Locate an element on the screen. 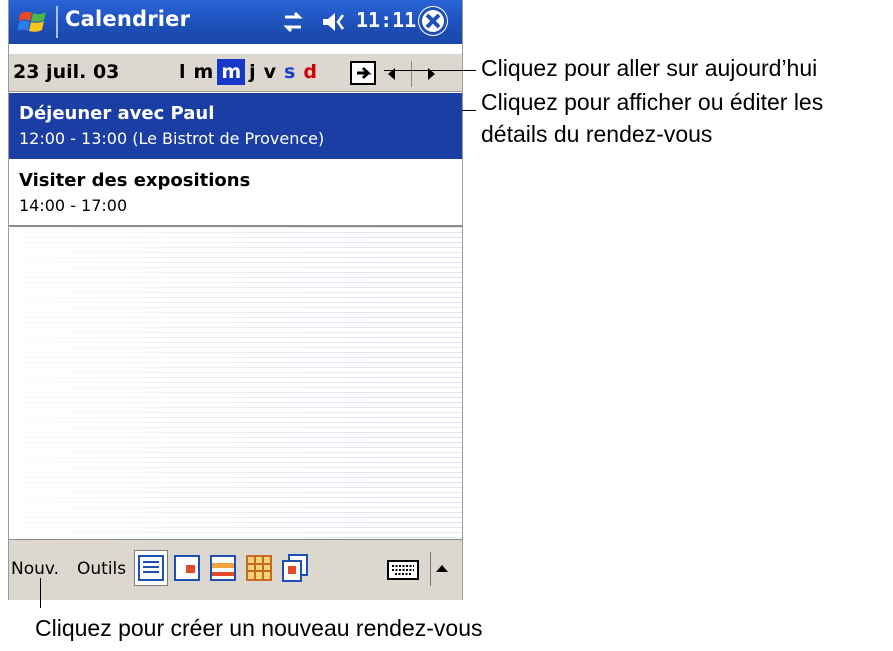 The image size is (893, 651). appointment-title: Déjeuner avec Paul is located at coordinates (117, 113).